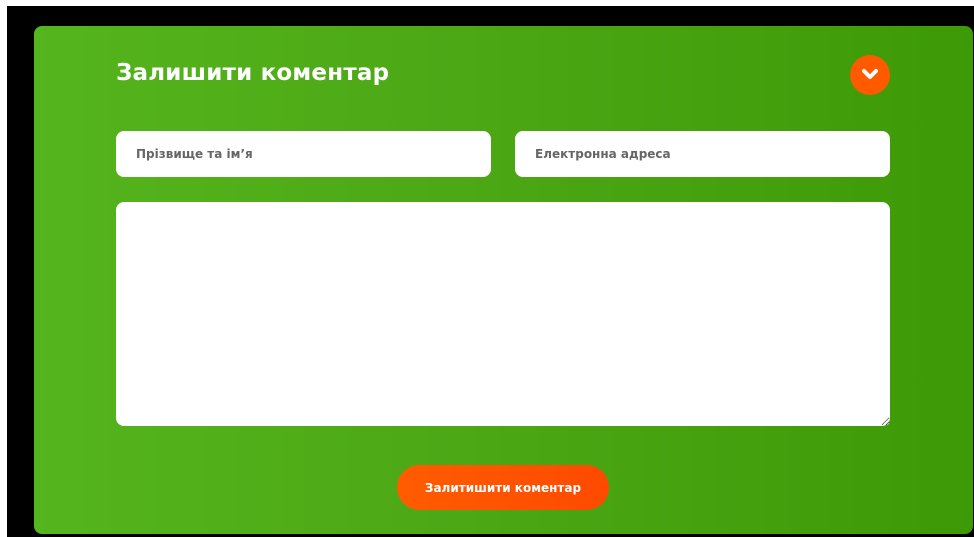 Image resolution: width=974 pixels, height=537 pixels. What do you see at coordinates (503, 487) in the screenshot?
I see `submit-comment-button: Залитишити коментар` at bounding box center [503, 487].